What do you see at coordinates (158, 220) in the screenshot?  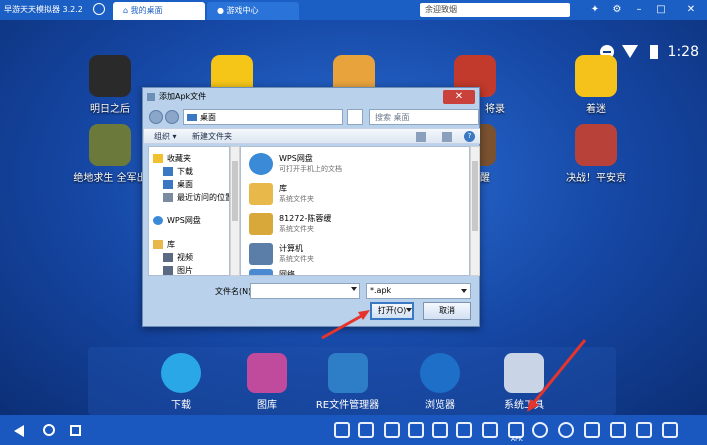 I see `cloud-icon` at bounding box center [158, 220].